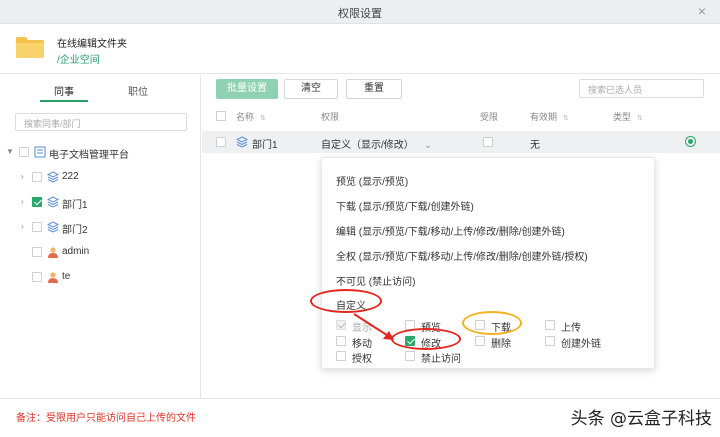 Image resolution: width=720 pixels, height=437 pixels. I want to click on annotation-arrow-icon, so click(373, 326).